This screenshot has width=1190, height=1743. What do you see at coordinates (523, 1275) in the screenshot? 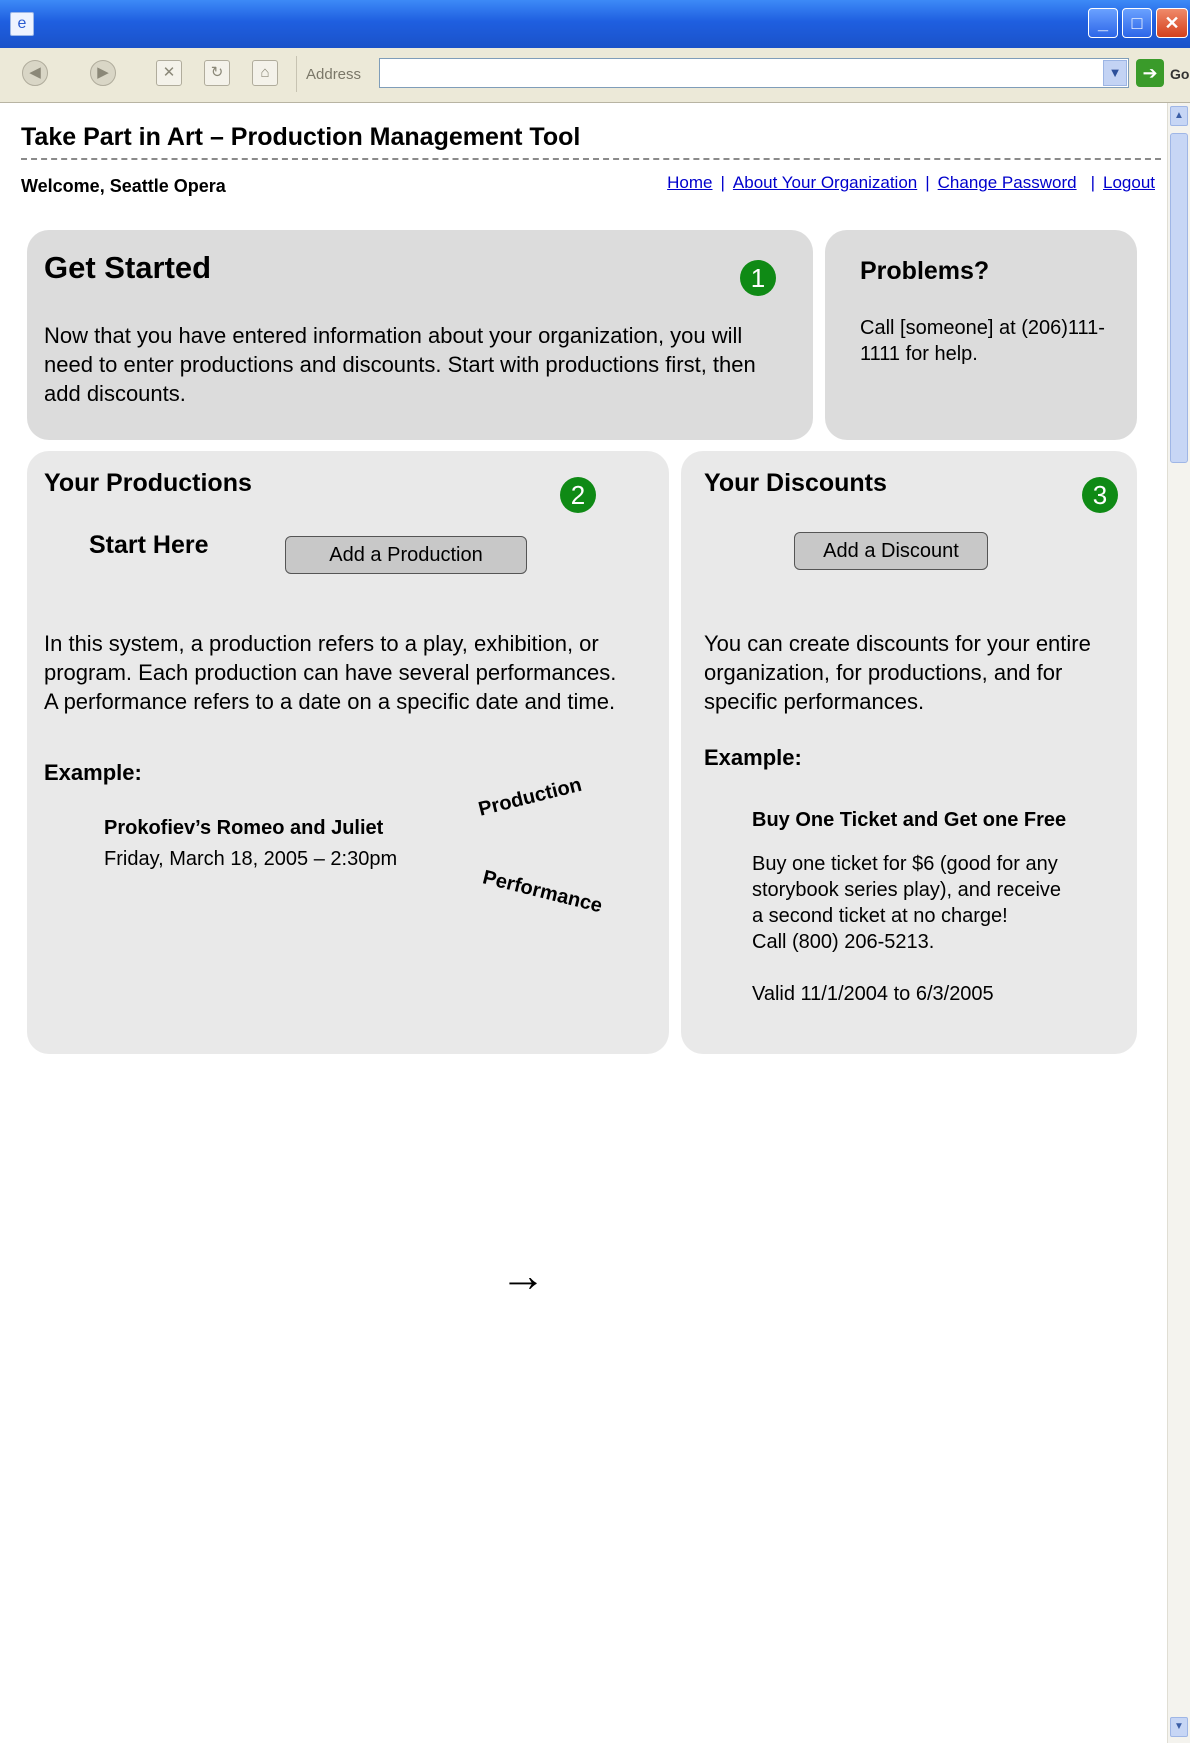
I see `arrow-right-icon: →` at bounding box center [523, 1275].